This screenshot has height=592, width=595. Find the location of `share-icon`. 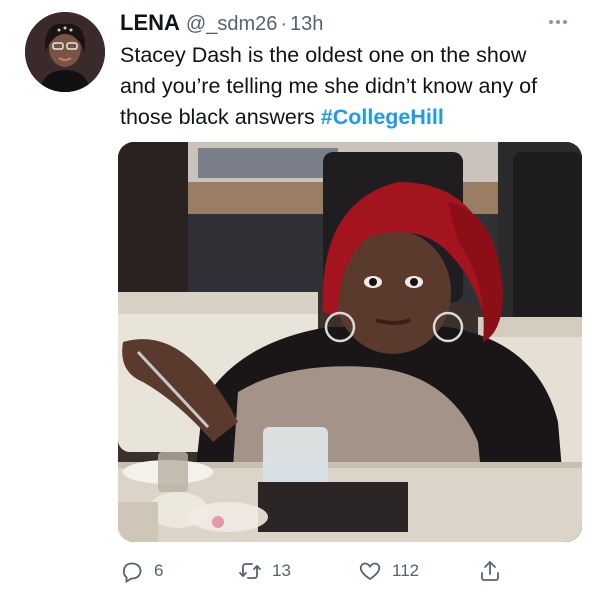

share-icon is located at coordinates (490, 571).